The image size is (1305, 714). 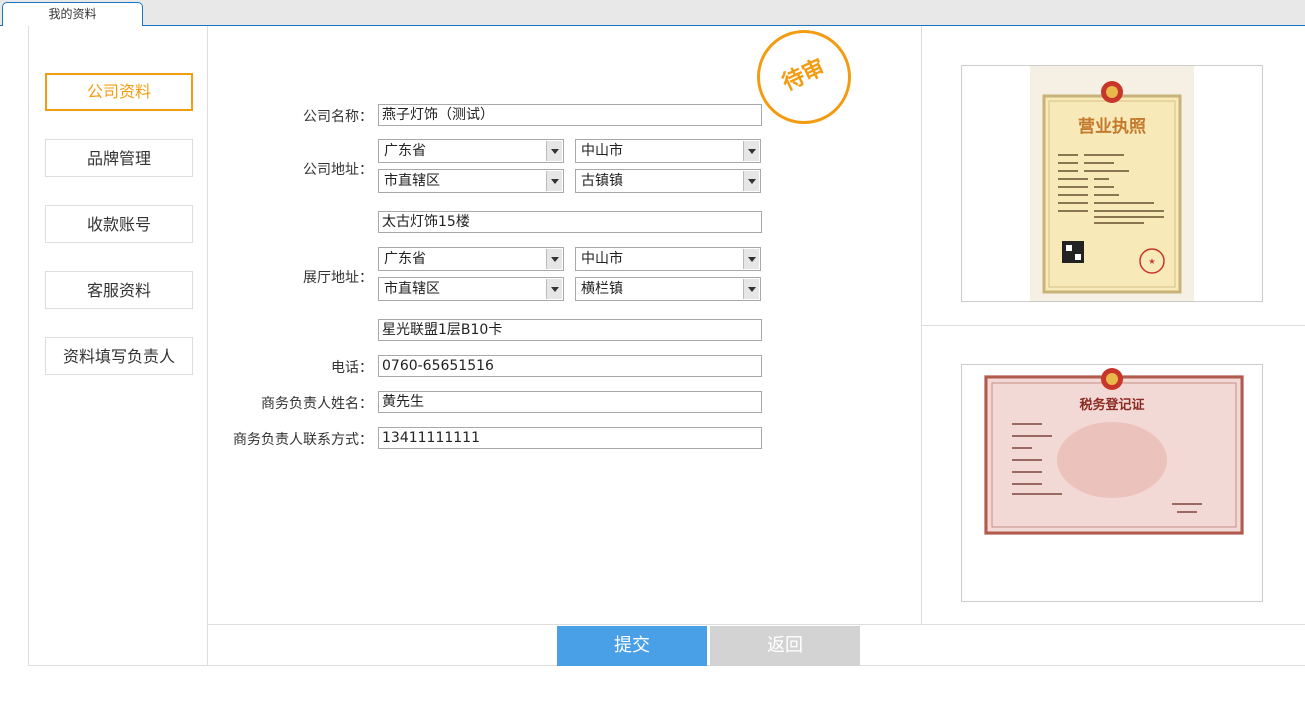 I want to click on submit-button: 提交, so click(x=632, y=646).